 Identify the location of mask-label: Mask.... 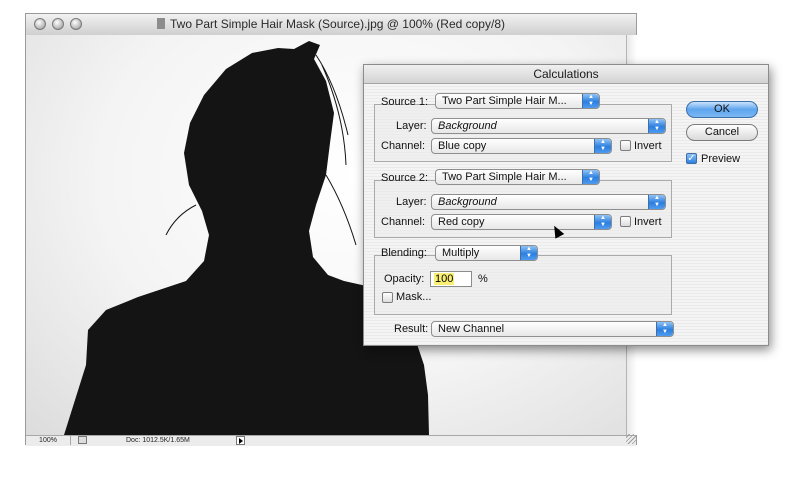
(413, 297).